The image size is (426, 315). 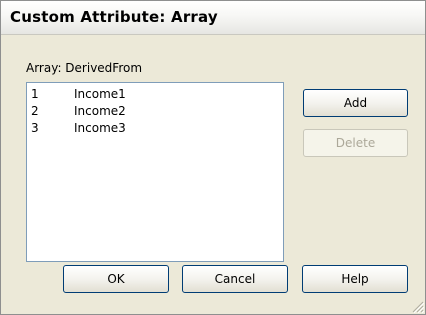 I want to click on list-item-index: 1, so click(x=35, y=94).